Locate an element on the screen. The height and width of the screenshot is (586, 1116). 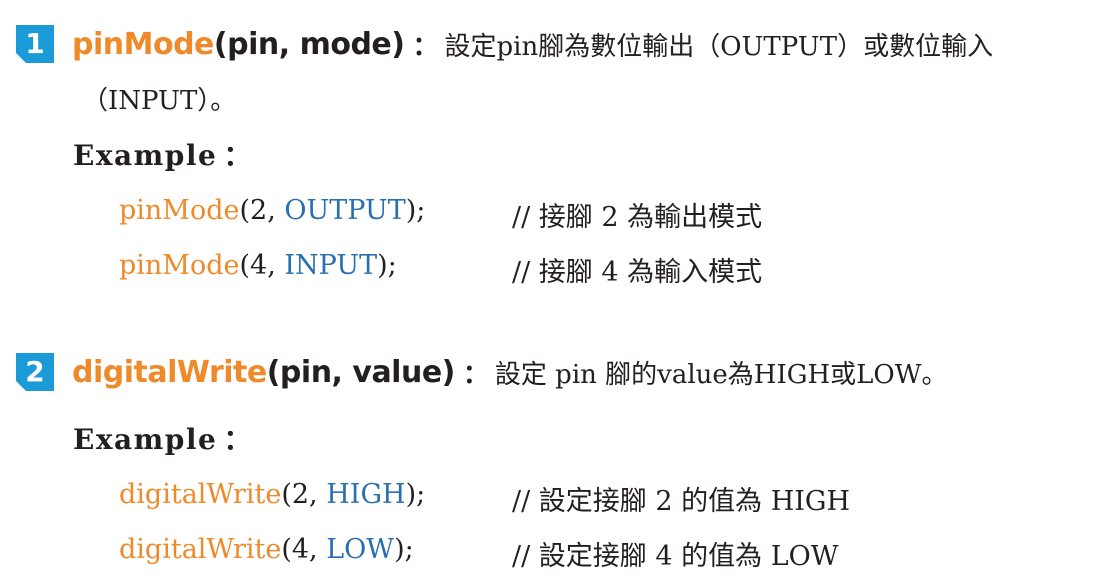
code-constant: HIGH is located at coordinates (366, 494).